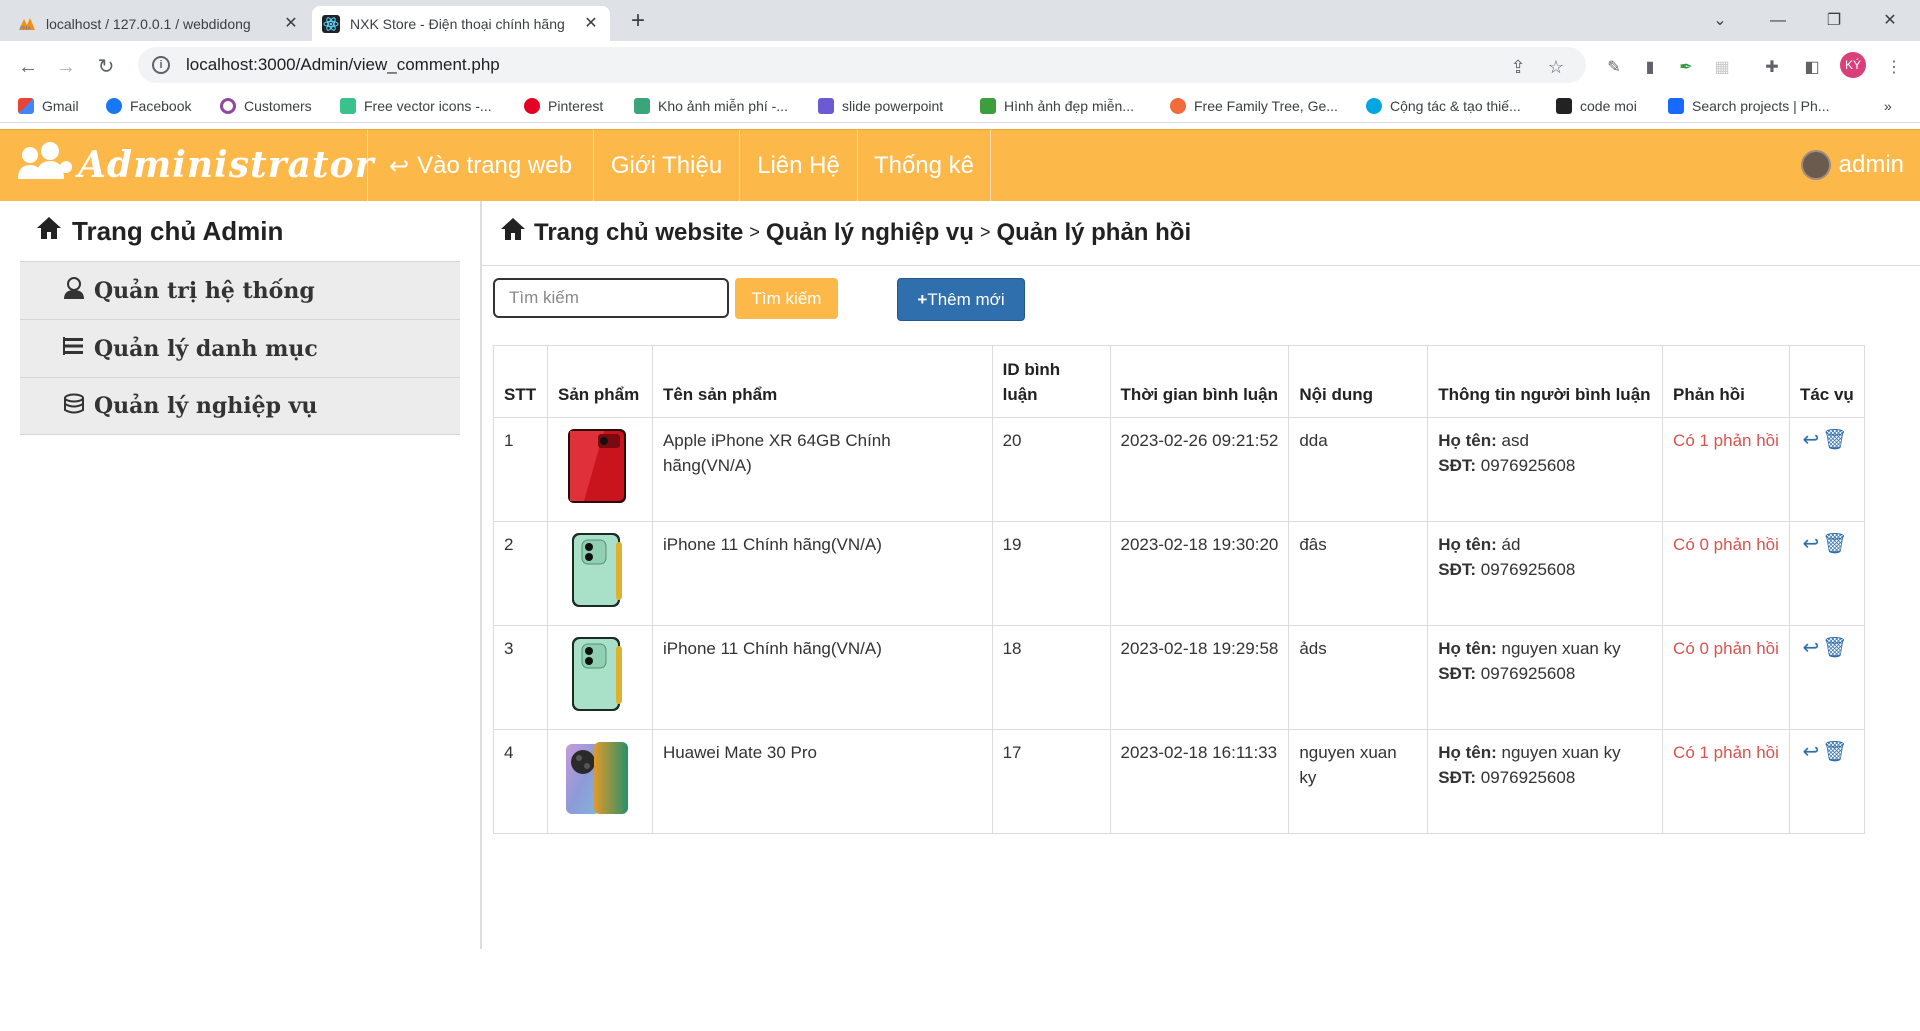  Describe the element at coordinates (520, 781) in the screenshot. I see `cell-stt: 4` at that location.